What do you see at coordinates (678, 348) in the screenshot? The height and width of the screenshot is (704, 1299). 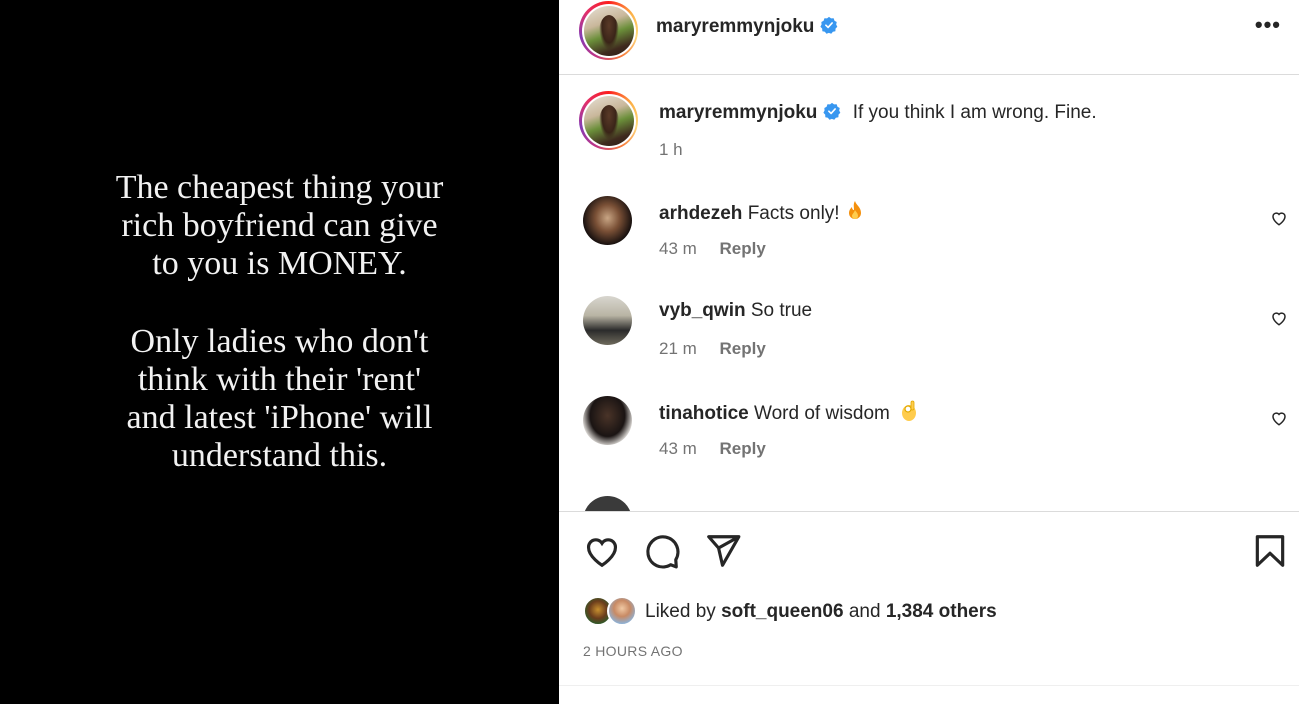 I see `comment-time: 21 m` at bounding box center [678, 348].